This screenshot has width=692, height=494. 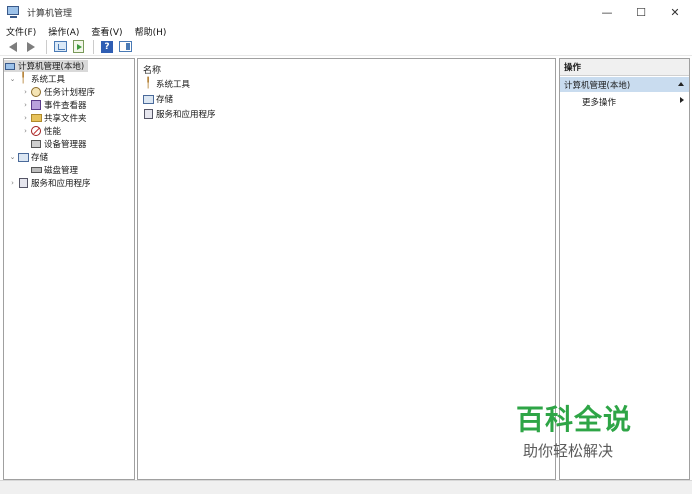 I want to click on window-title: 计算机管理, so click(x=50, y=13).